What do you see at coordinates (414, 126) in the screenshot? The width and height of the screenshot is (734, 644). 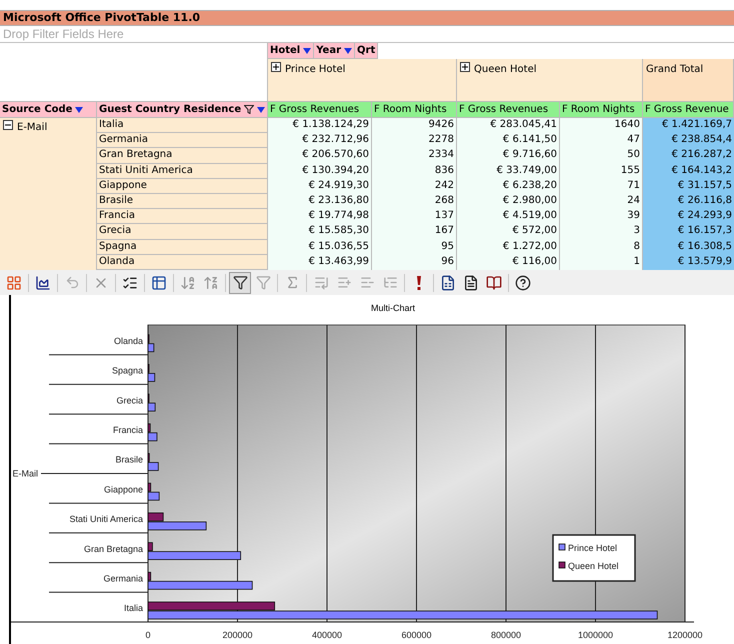 I see `table-cell: 9426` at bounding box center [414, 126].